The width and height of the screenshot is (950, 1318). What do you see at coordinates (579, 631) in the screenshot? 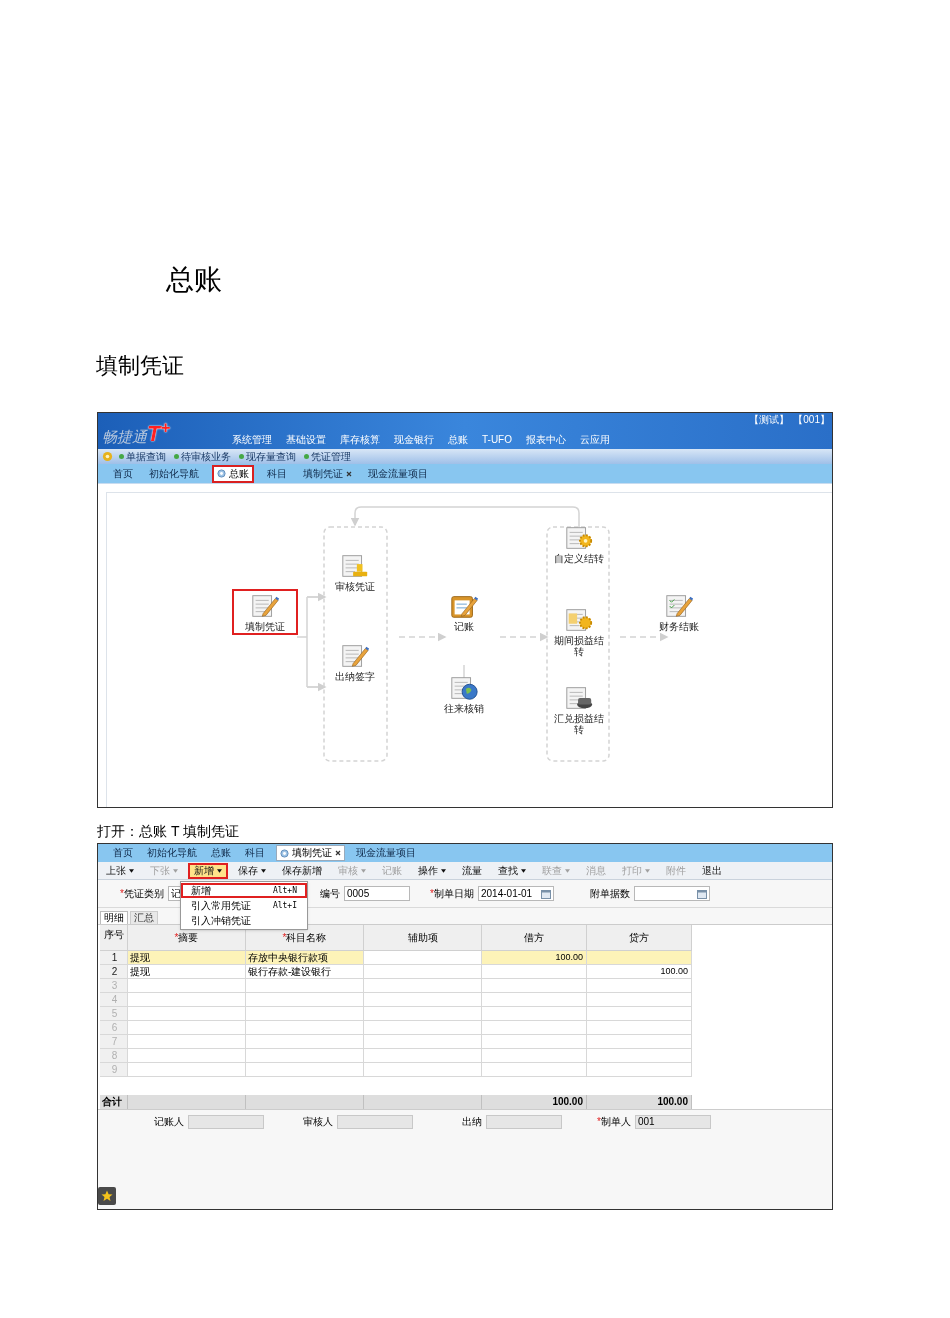
I see `flow-step: 期间损益结转` at bounding box center [579, 631].